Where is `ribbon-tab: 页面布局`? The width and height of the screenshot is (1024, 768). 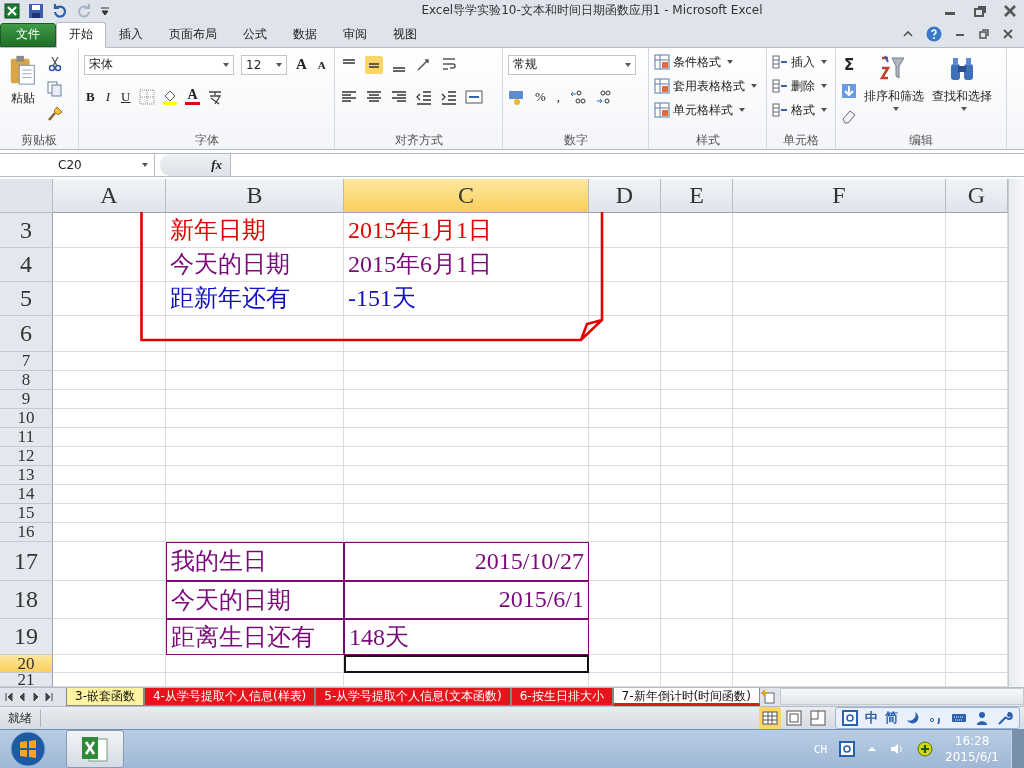 ribbon-tab: 页面布局 is located at coordinates (193, 34).